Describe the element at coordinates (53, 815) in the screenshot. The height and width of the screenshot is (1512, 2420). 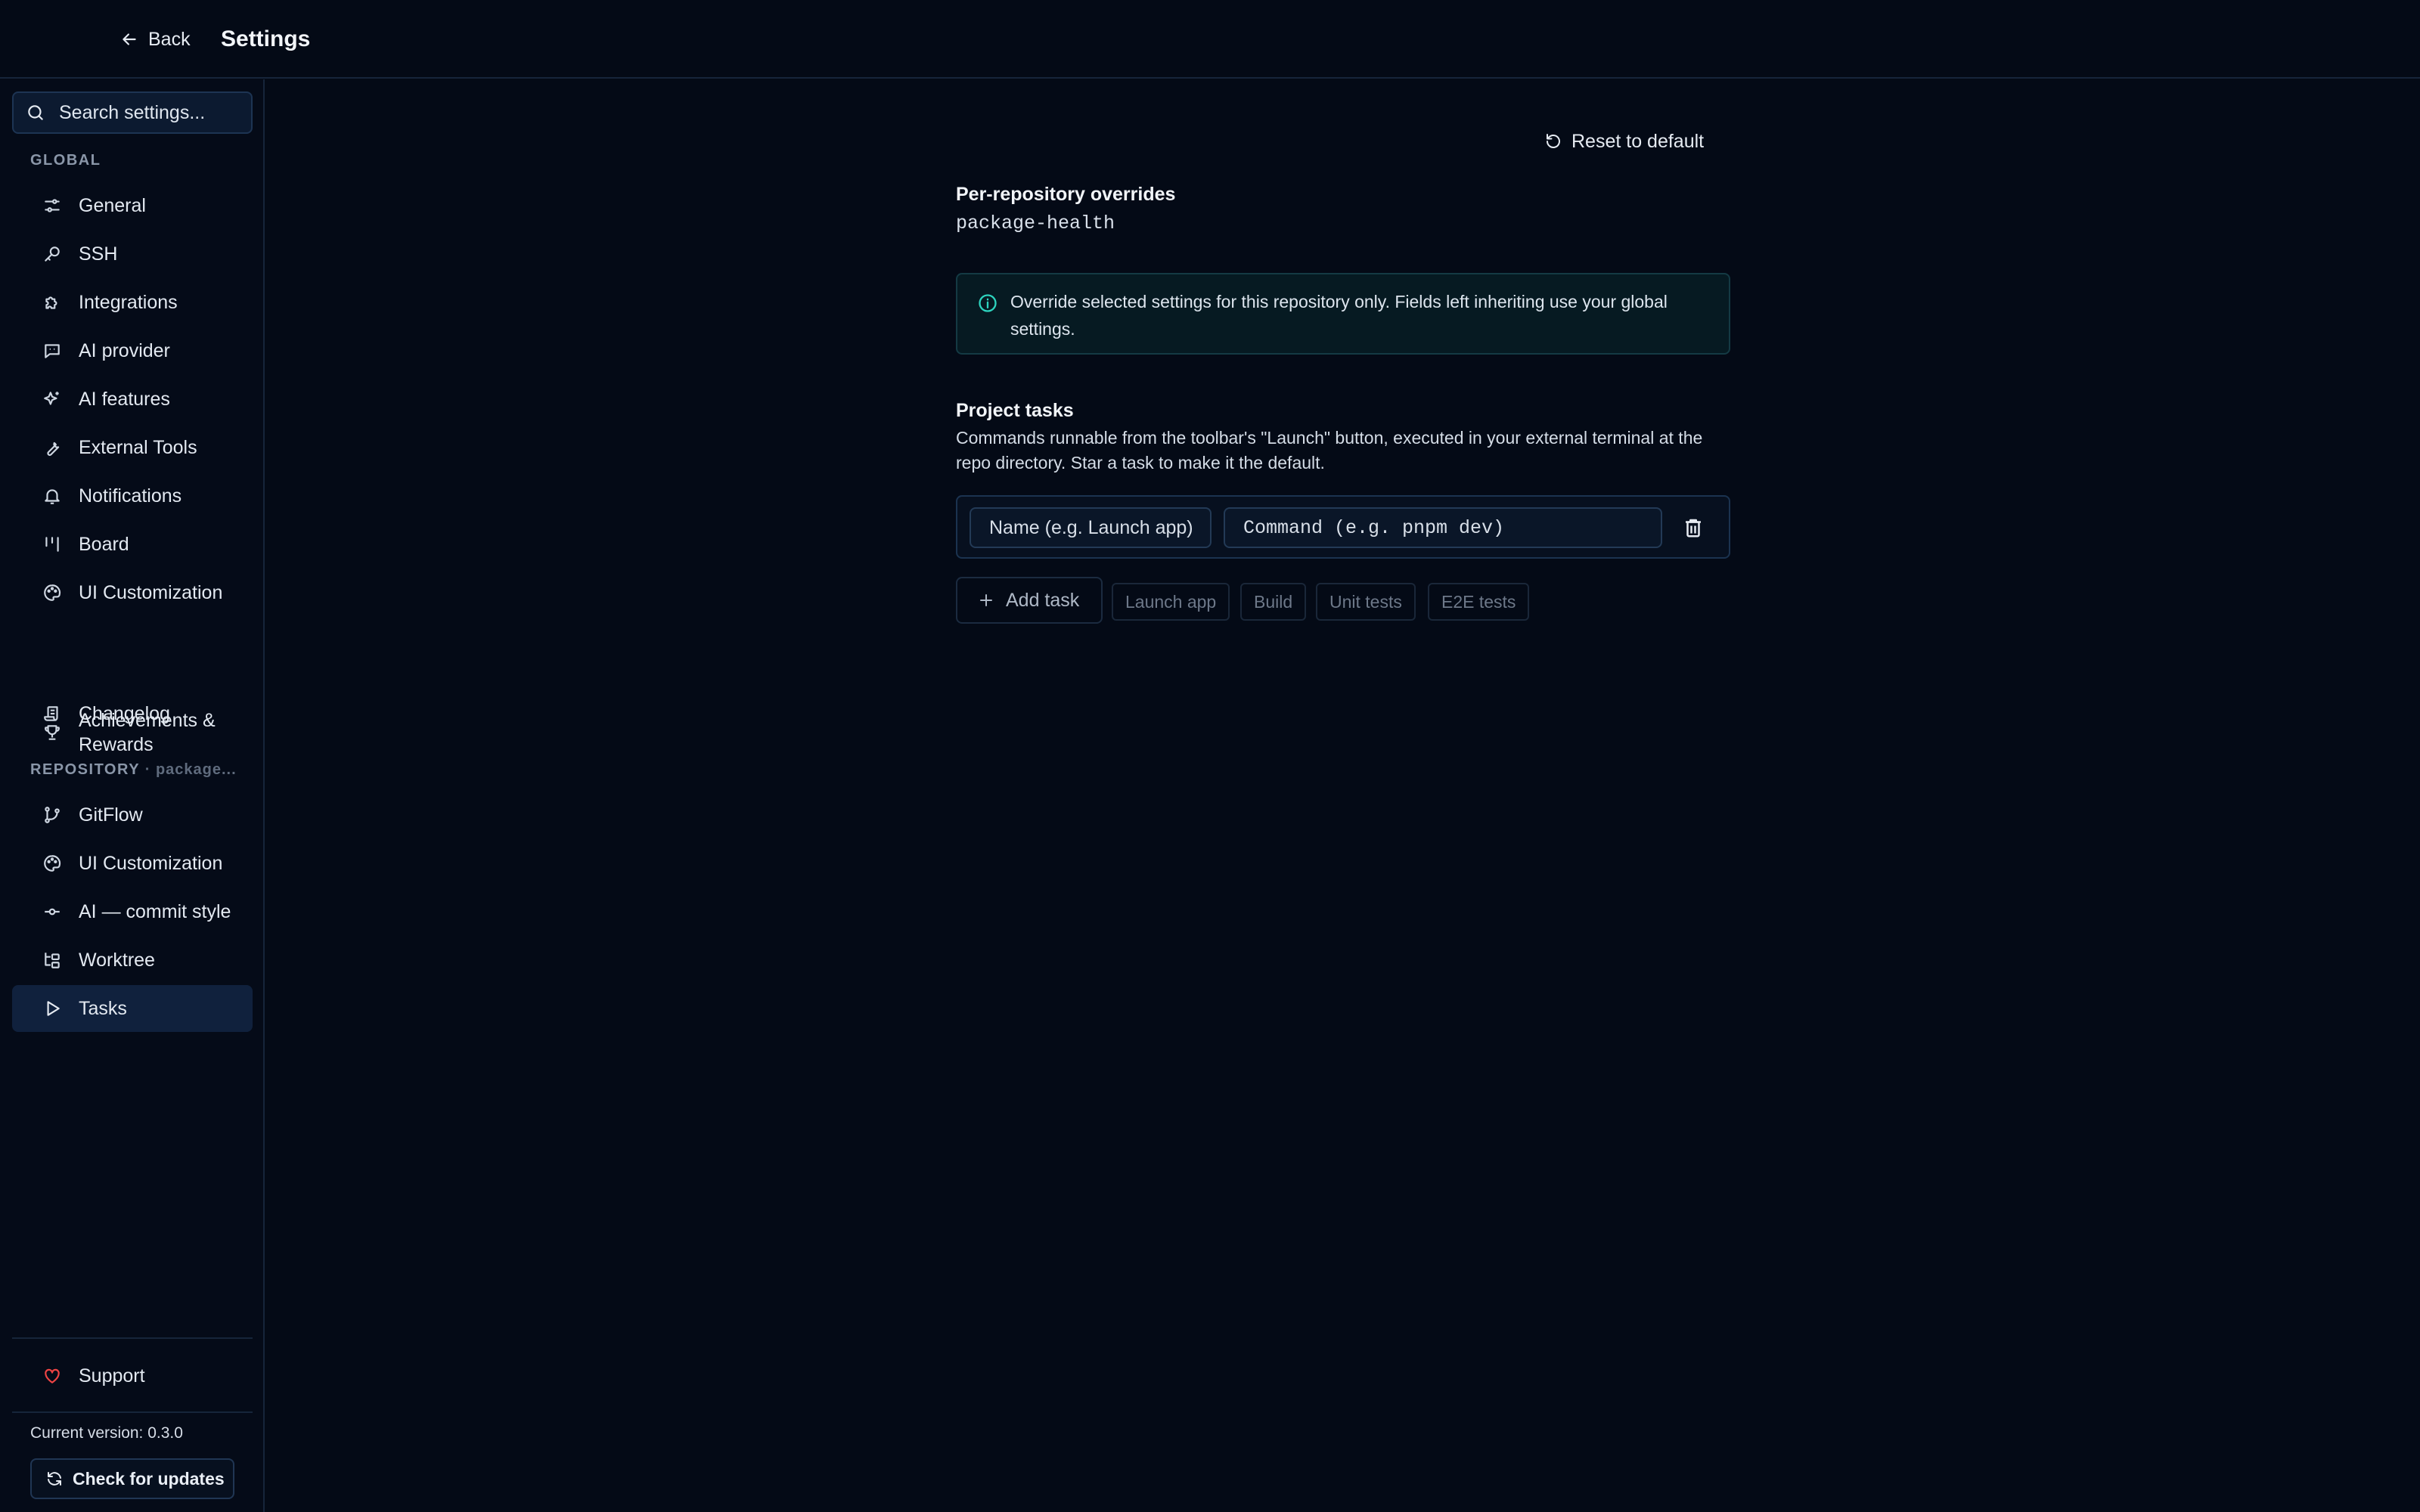
I see `git-branch-icon` at that location.